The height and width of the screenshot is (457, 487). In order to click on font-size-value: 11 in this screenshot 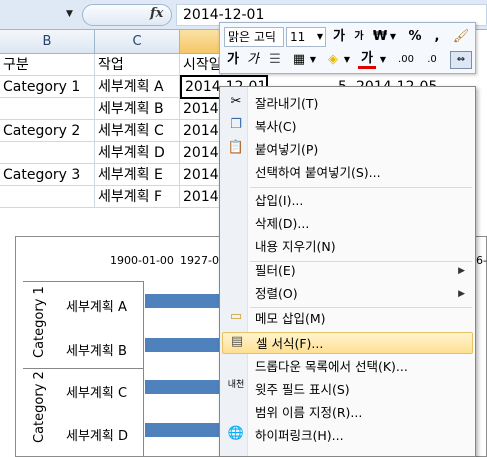, I will do `click(298, 37)`.